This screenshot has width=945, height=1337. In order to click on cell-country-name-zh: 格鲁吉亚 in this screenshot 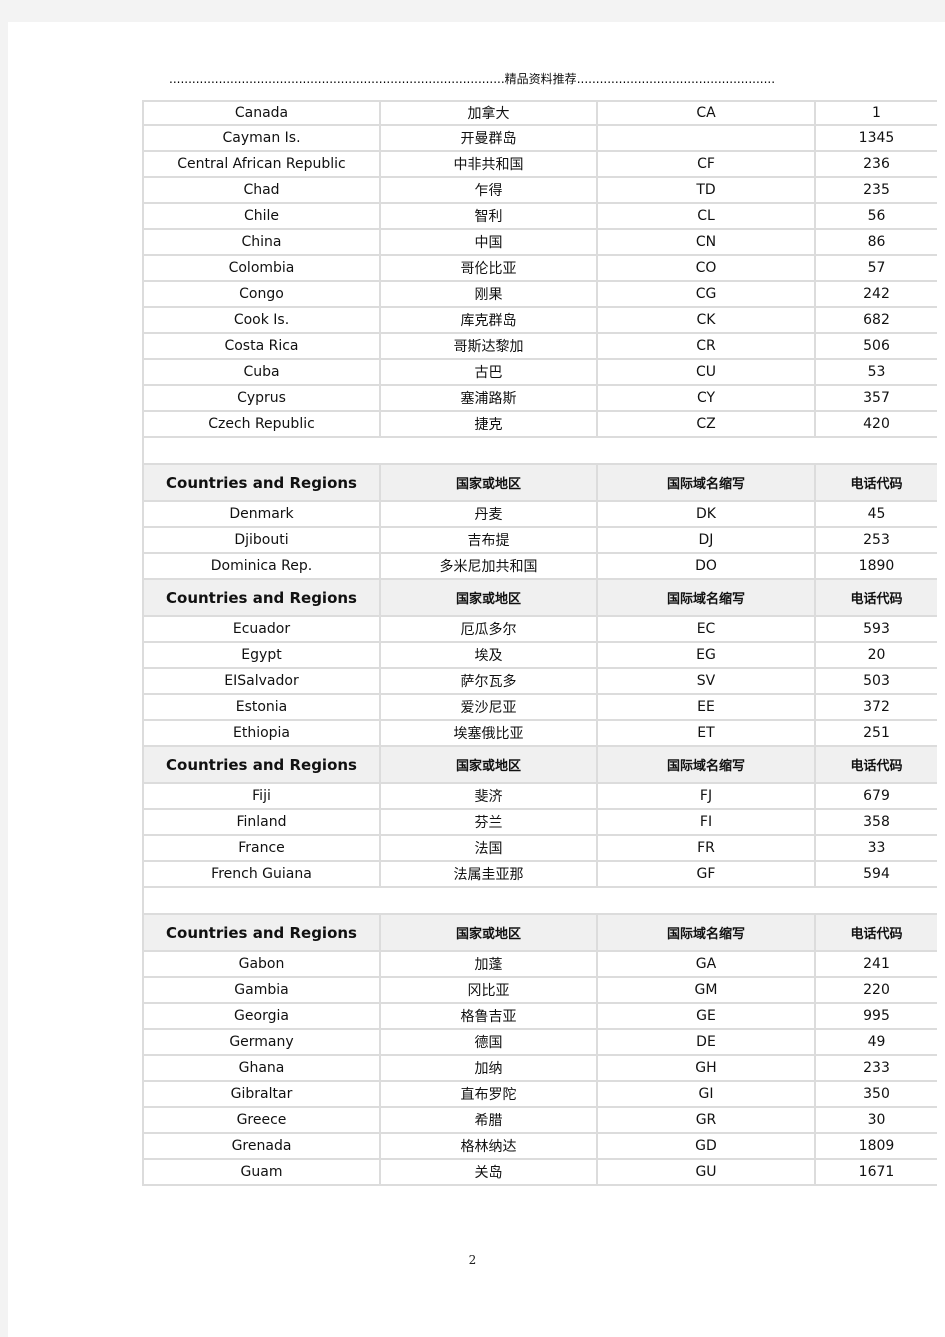, I will do `click(489, 1016)`.